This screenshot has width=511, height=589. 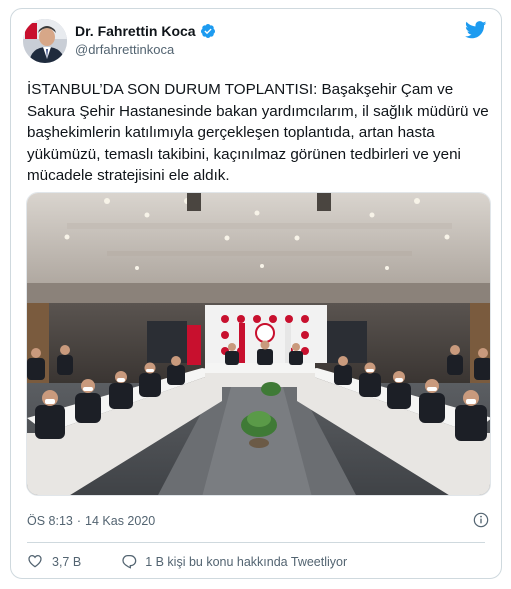 I want to click on tweet-meta: ÖS 8:13 · 14 Kas 2020, so click(x=258, y=520).